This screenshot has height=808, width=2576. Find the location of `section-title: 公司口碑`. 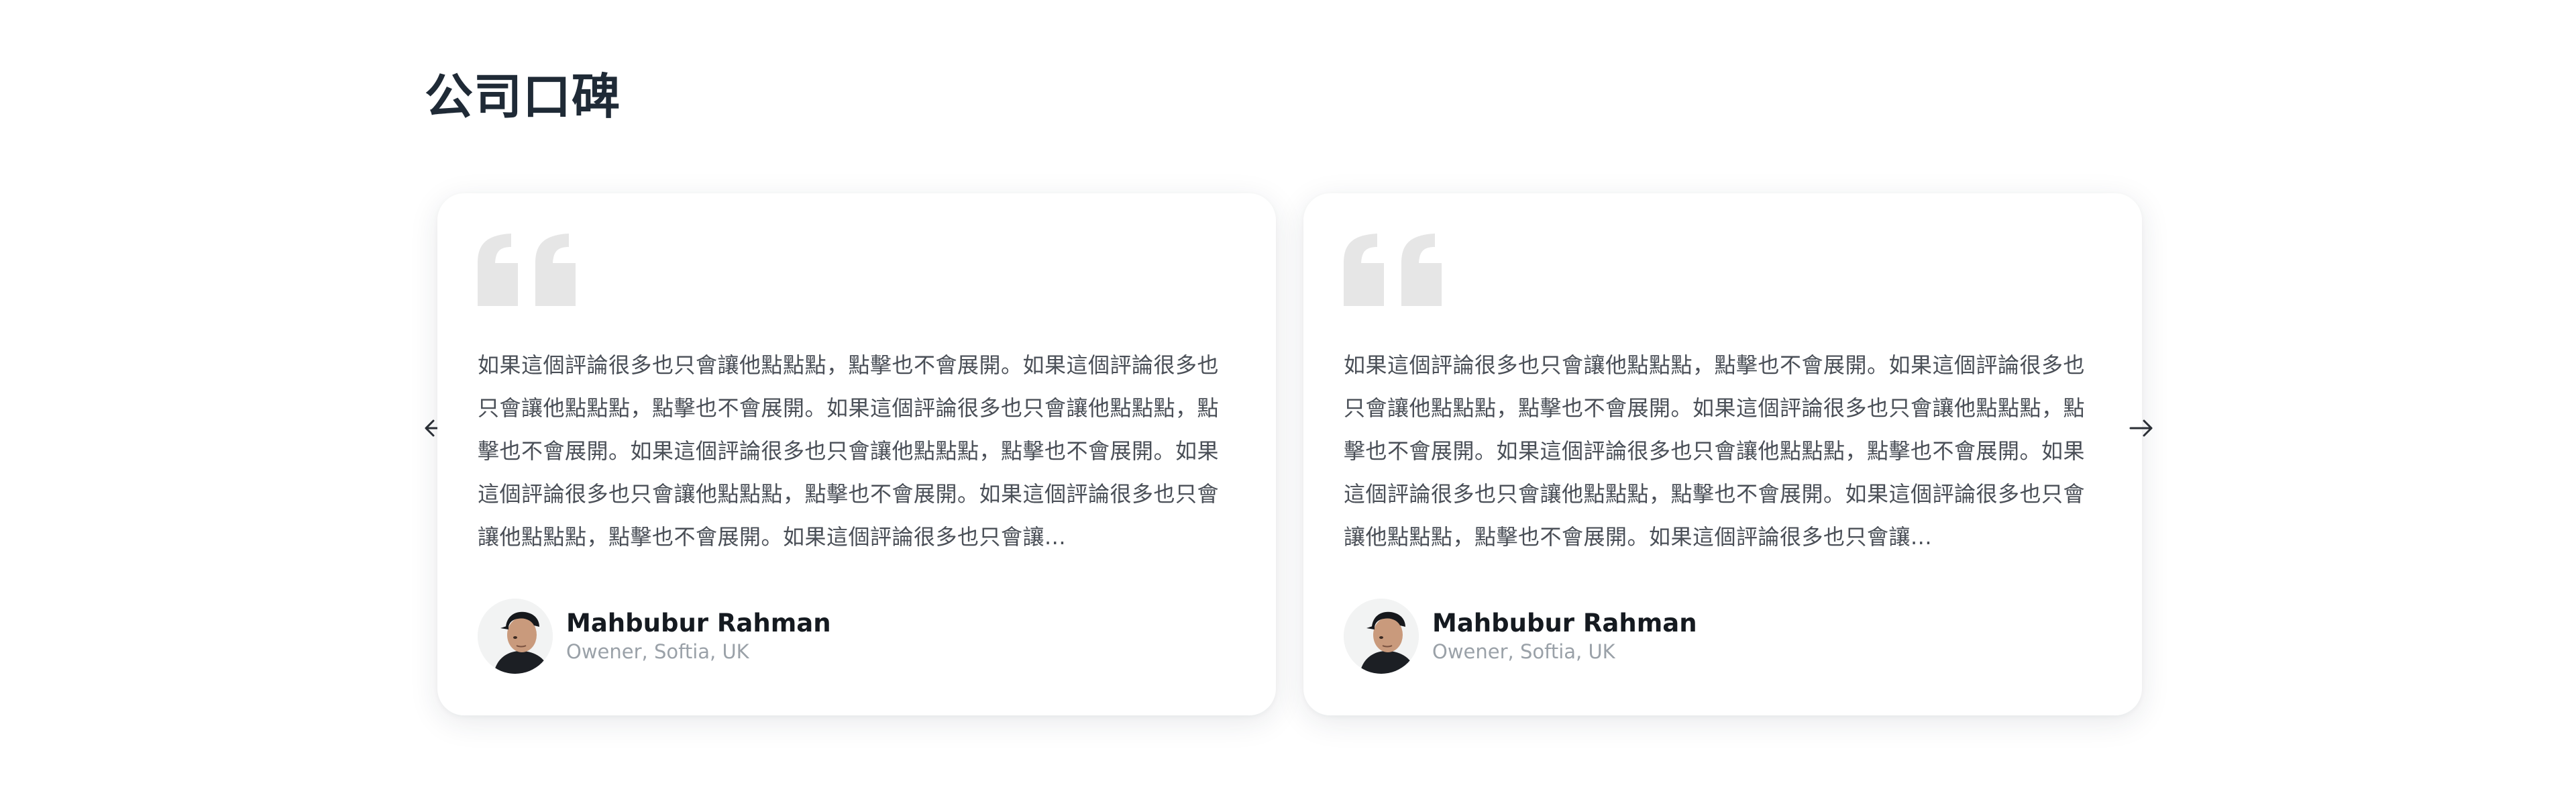

section-title: 公司口碑 is located at coordinates (523, 96).